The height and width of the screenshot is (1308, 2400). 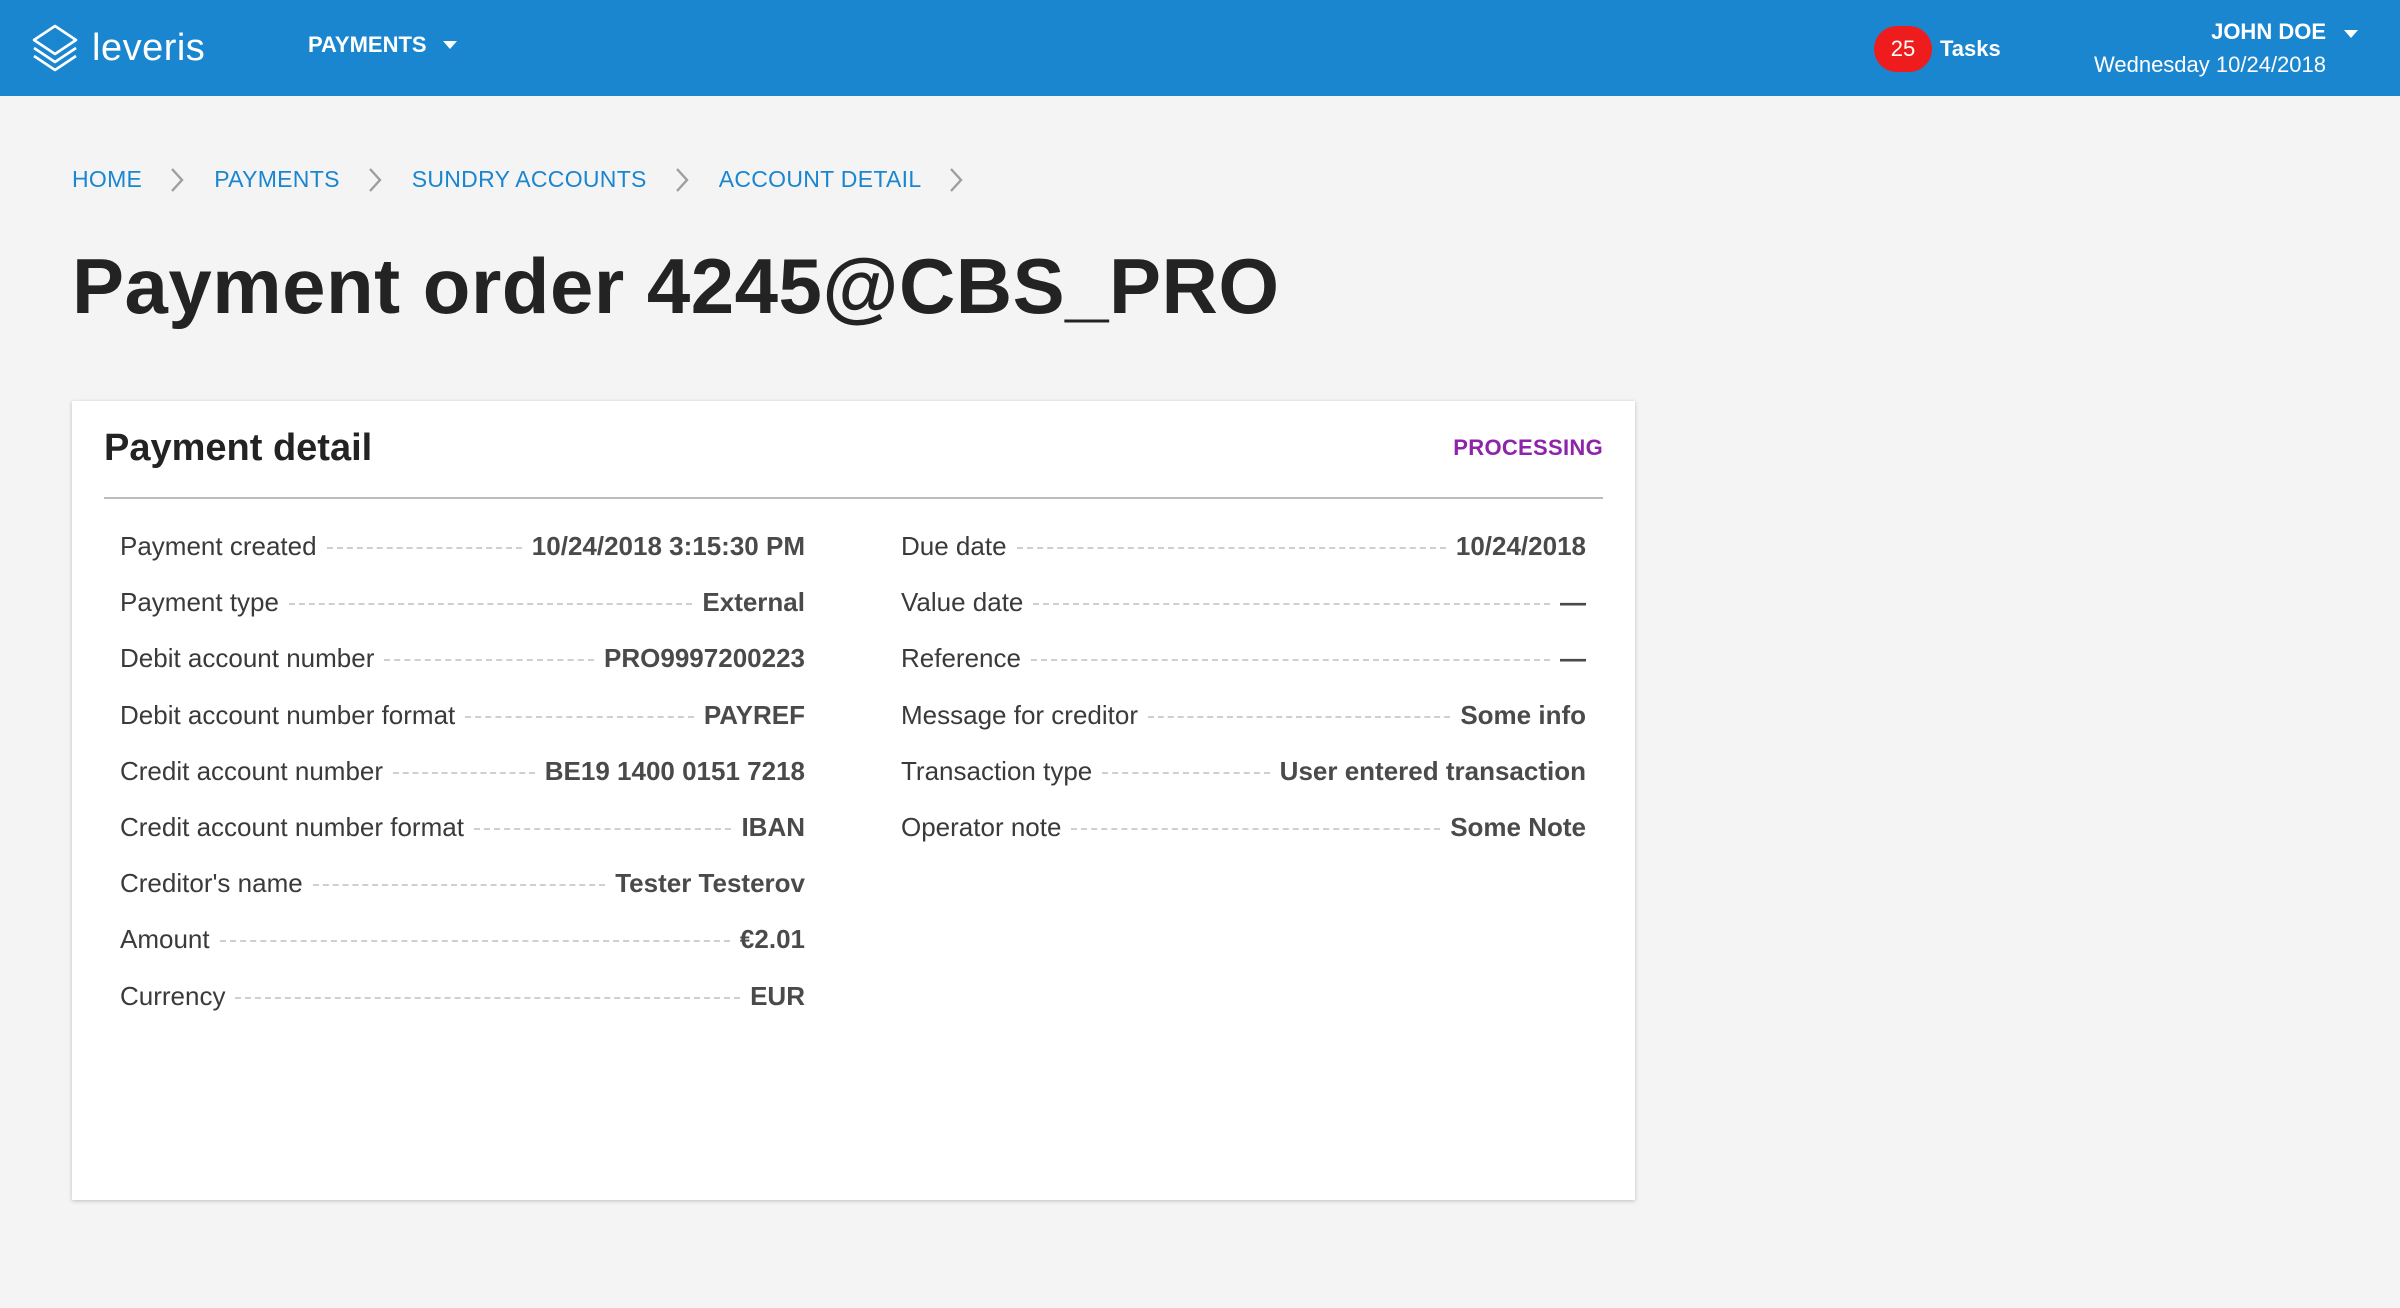 I want to click on breadcrumb-sundry-accounts: SUNDRY ACCOUNTS, so click(x=529, y=179).